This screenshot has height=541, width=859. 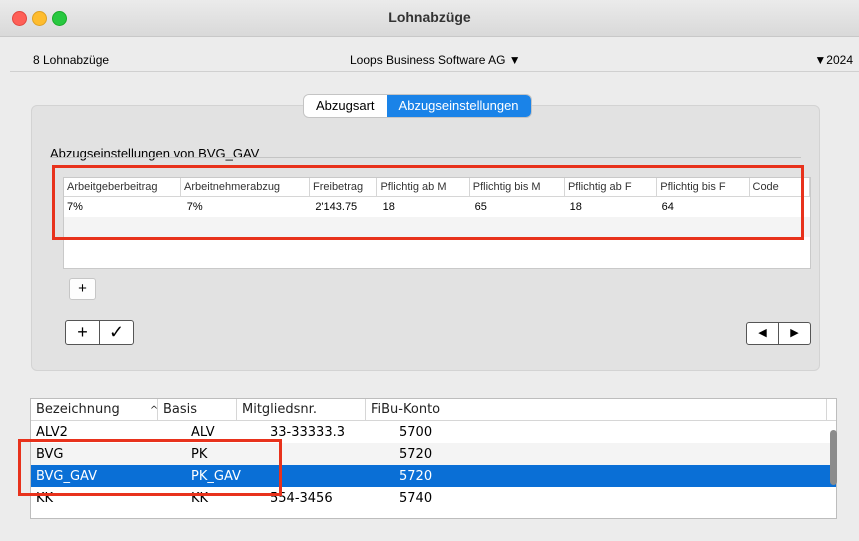 What do you see at coordinates (437, 247) in the screenshot?
I see `table-row-empty` at bounding box center [437, 247].